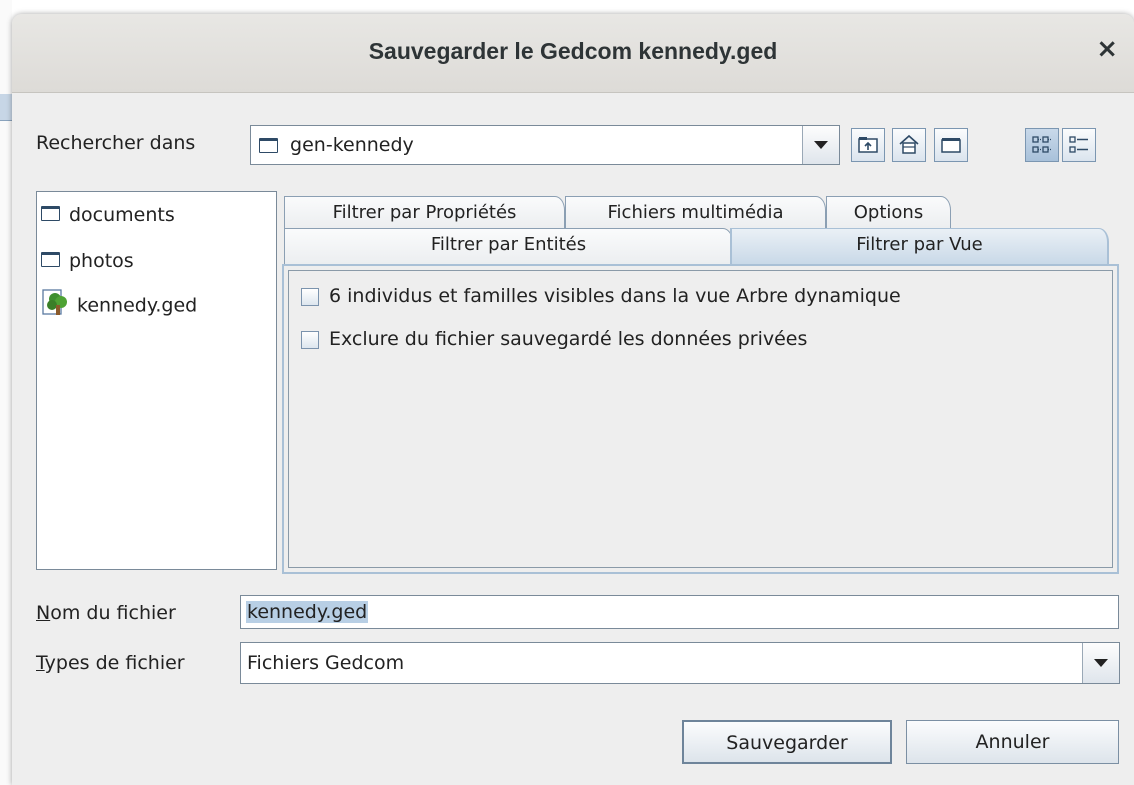 The height and width of the screenshot is (785, 1134). I want to click on up-folder-icon, so click(868, 145).